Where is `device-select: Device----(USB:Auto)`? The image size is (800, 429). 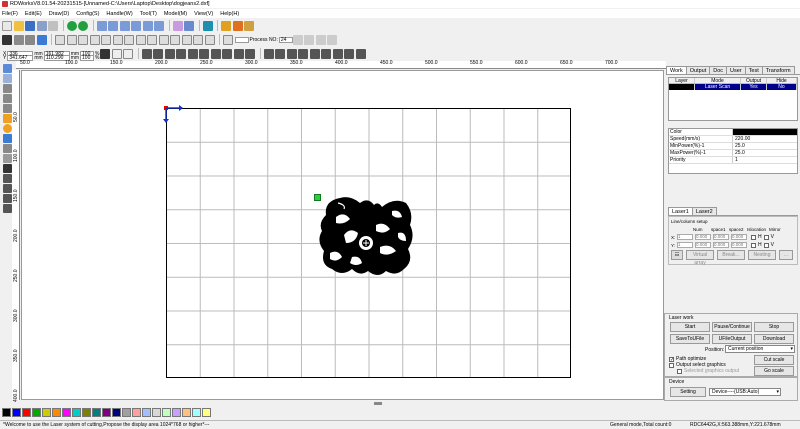 device-select: Device----(USB:Auto) is located at coordinates (745, 392).